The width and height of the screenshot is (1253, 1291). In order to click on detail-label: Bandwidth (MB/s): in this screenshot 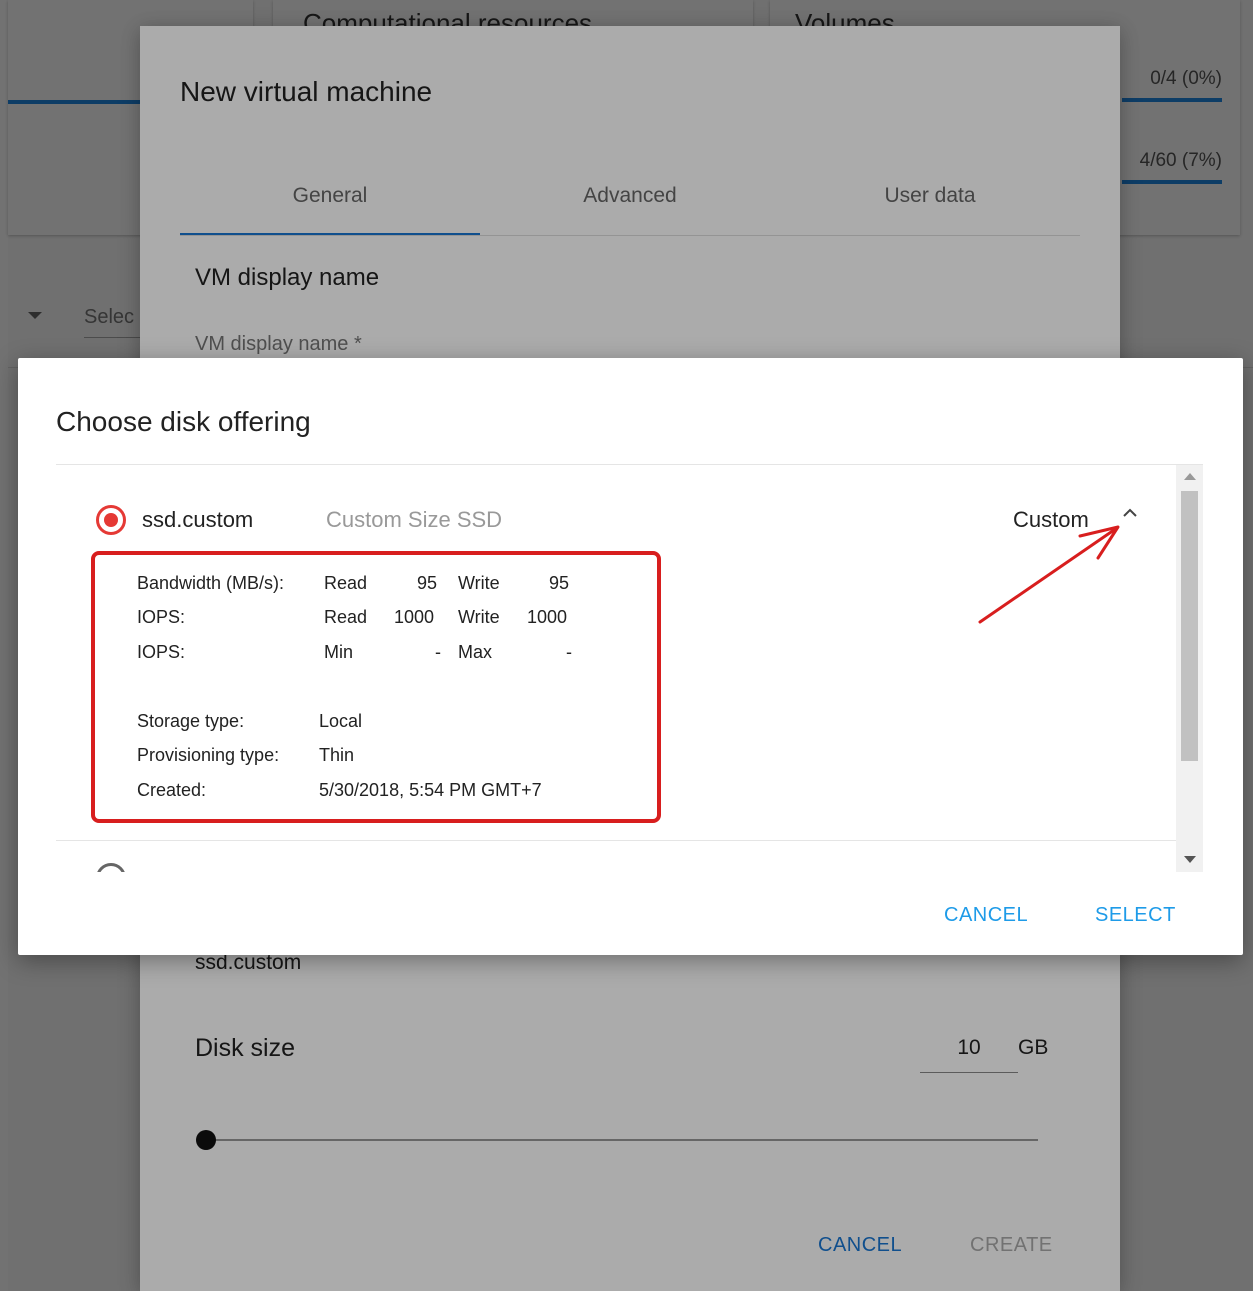, I will do `click(211, 583)`.